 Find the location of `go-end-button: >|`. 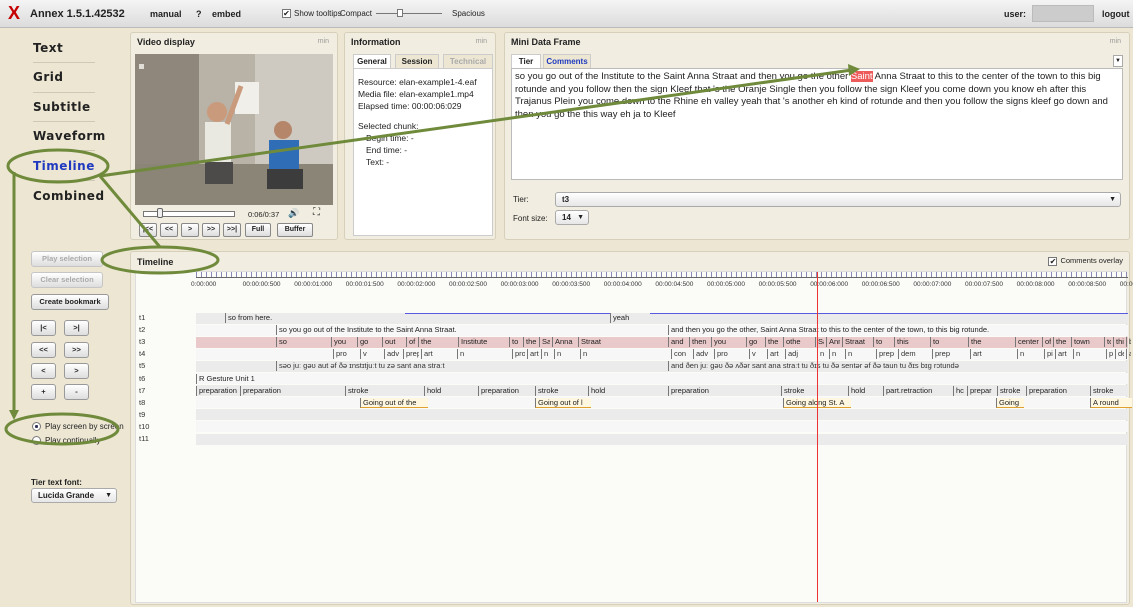

go-end-button: >| is located at coordinates (76, 328).